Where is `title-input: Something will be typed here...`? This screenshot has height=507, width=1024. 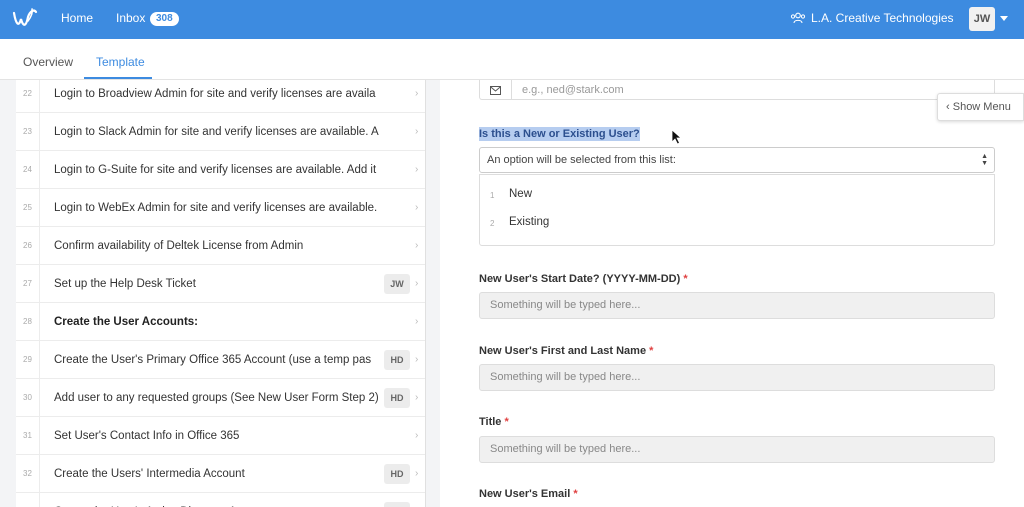
title-input: Something will be typed here... is located at coordinates (737, 449).